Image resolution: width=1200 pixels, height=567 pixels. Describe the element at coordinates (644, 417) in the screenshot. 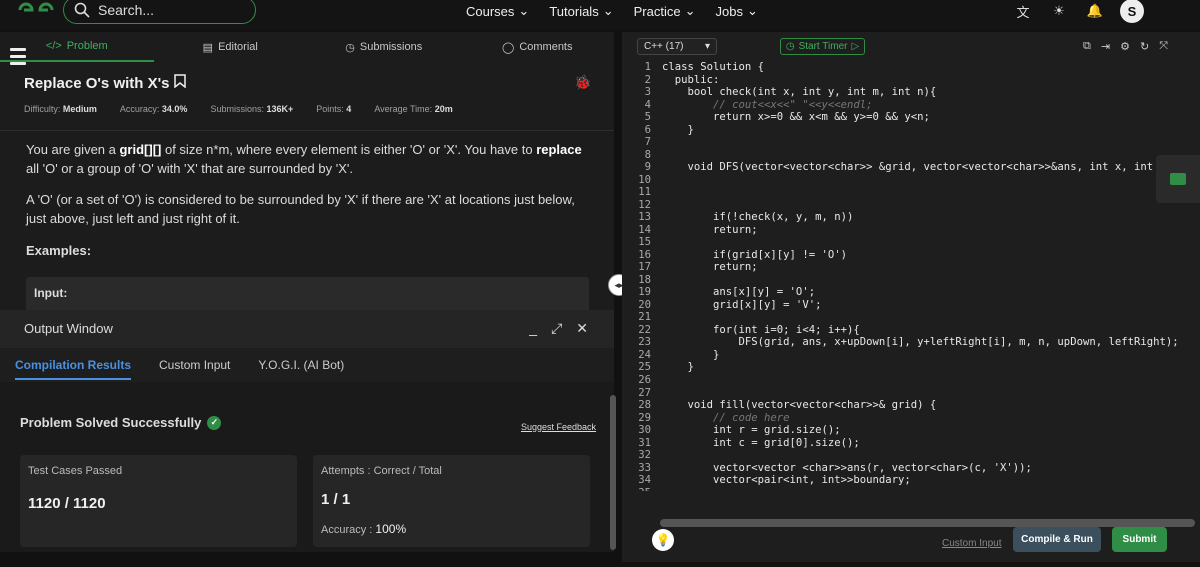

I see `line-number: 29` at that location.